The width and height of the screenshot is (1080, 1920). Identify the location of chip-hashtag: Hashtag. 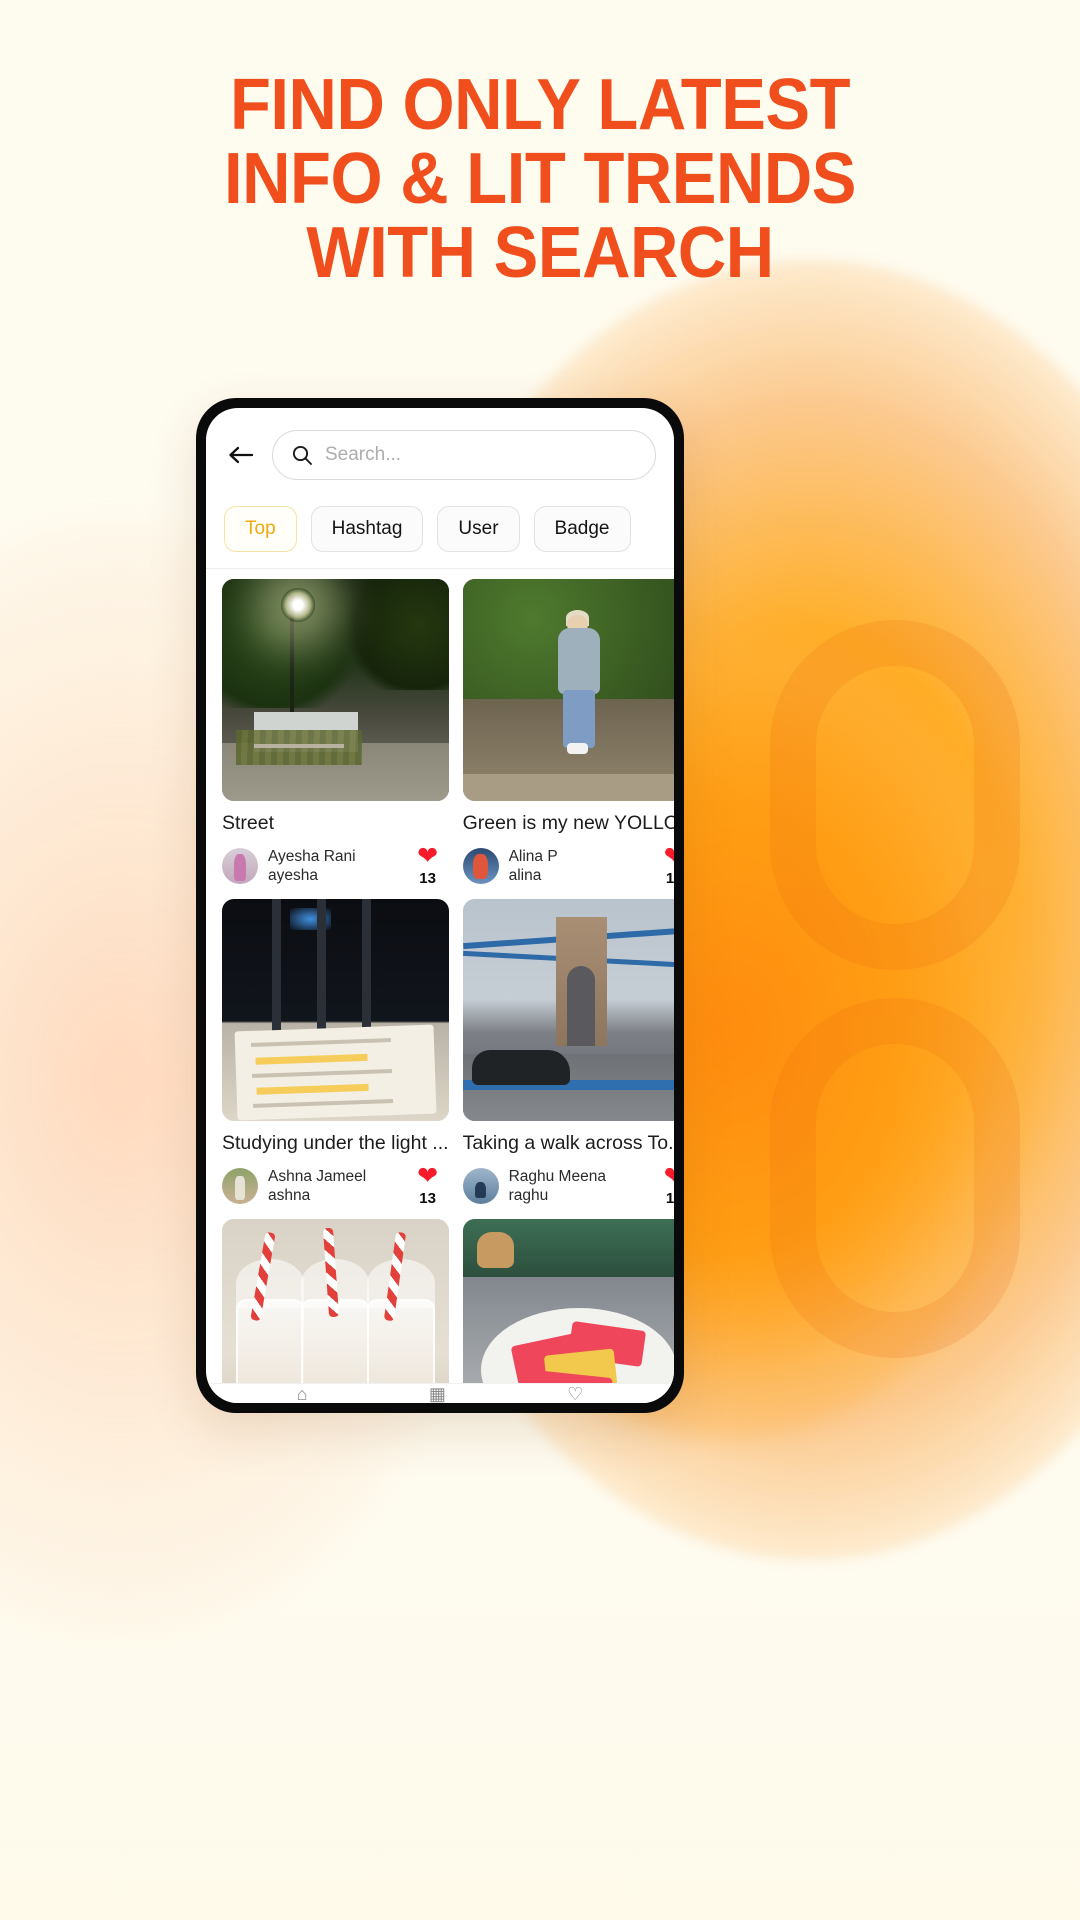
(367, 529).